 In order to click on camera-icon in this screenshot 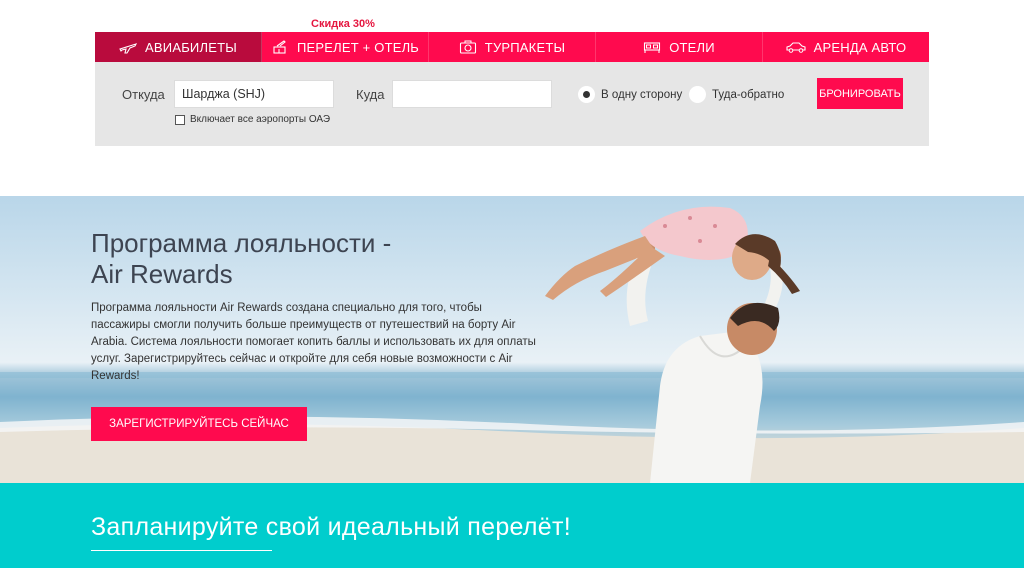, I will do `click(467, 47)`.